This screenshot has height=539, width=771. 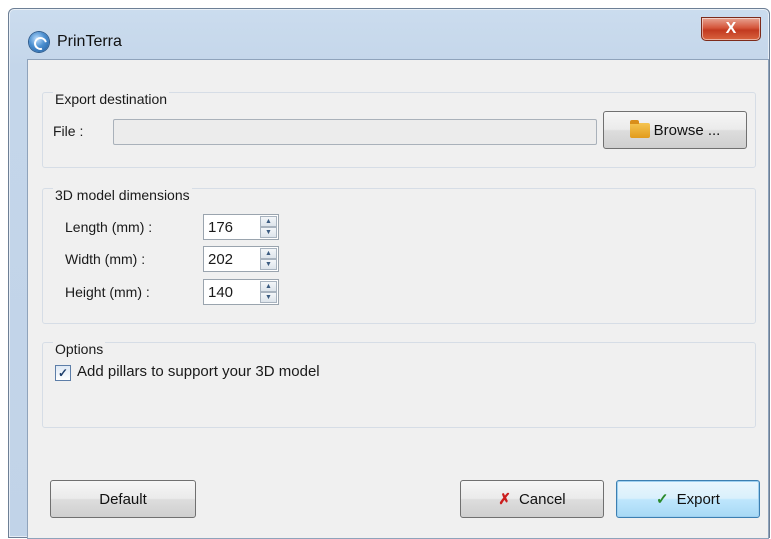 What do you see at coordinates (111, 99) in the screenshot?
I see `export-destination-title: Export destination` at bounding box center [111, 99].